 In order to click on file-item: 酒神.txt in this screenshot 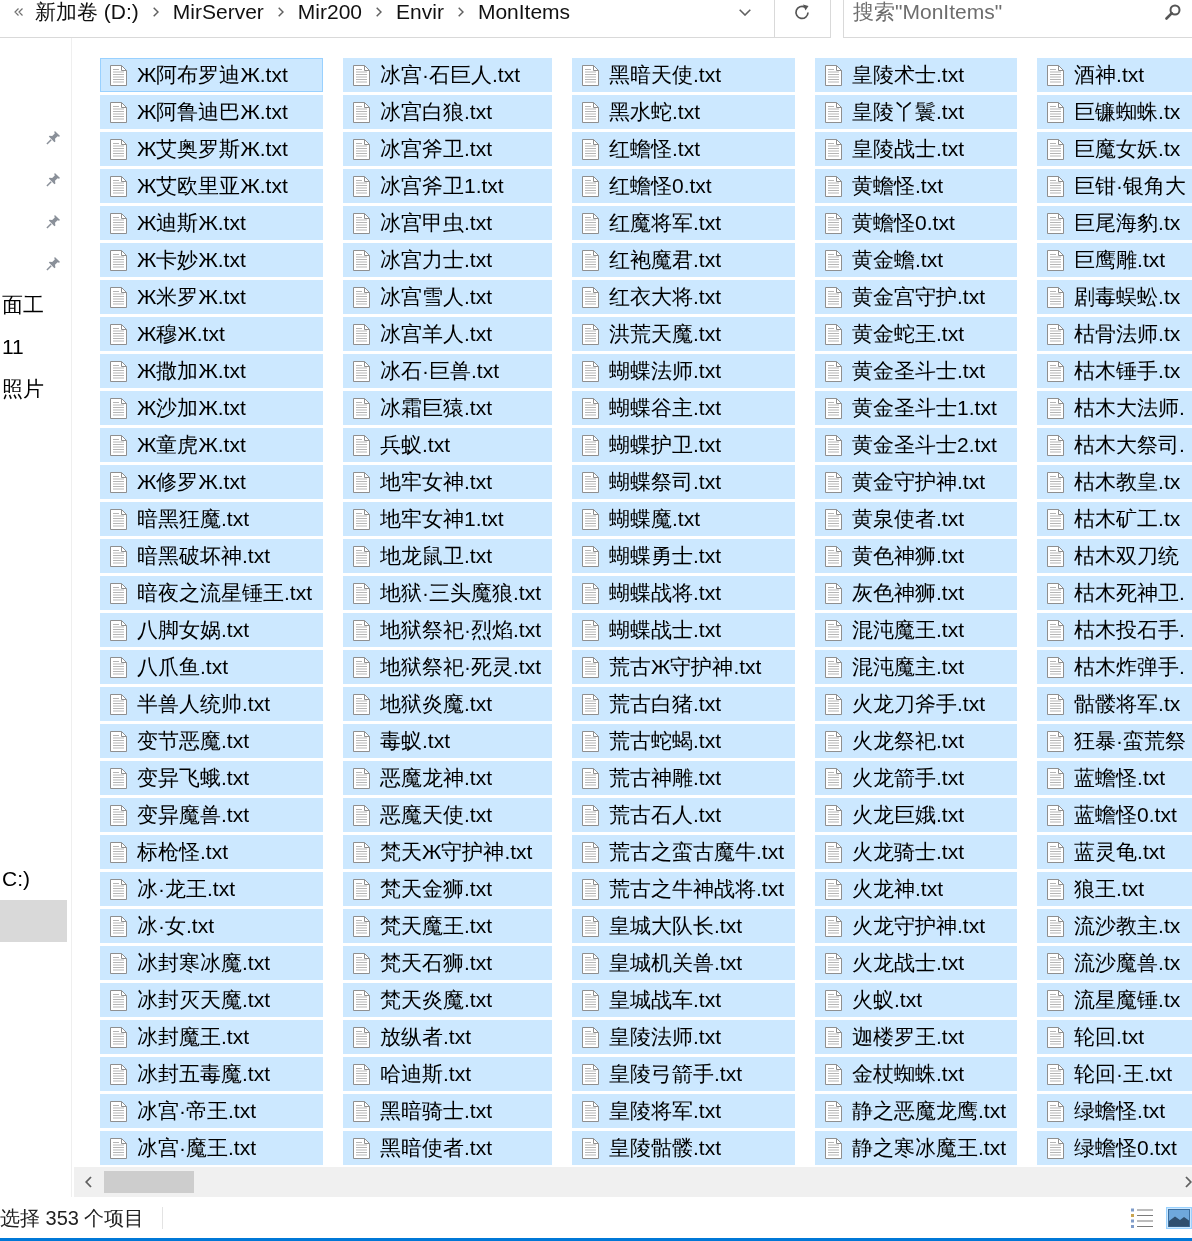, I will do `click(1114, 75)`.